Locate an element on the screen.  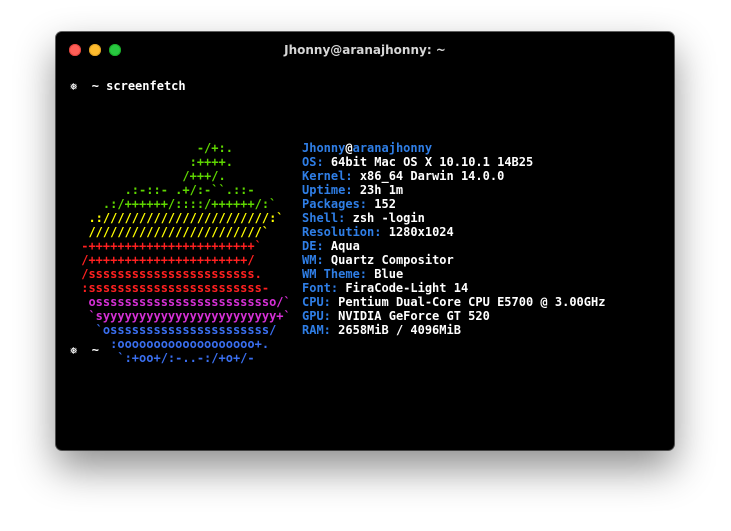
title-bar: Jhonny@aranajhonny: ~ is located at coordinates (365, 50).